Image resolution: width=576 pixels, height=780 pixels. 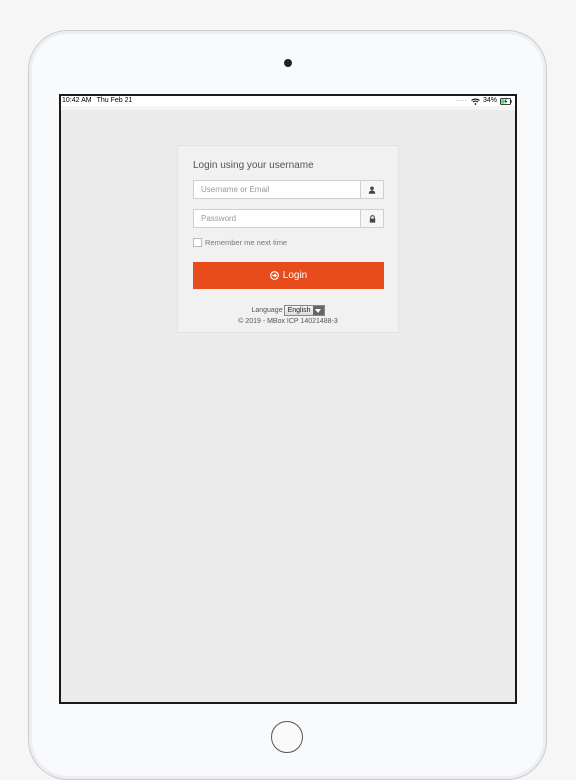 I want to click on status-left: 10:42 AM Thu Feb 21, so click(x=99, y=101).